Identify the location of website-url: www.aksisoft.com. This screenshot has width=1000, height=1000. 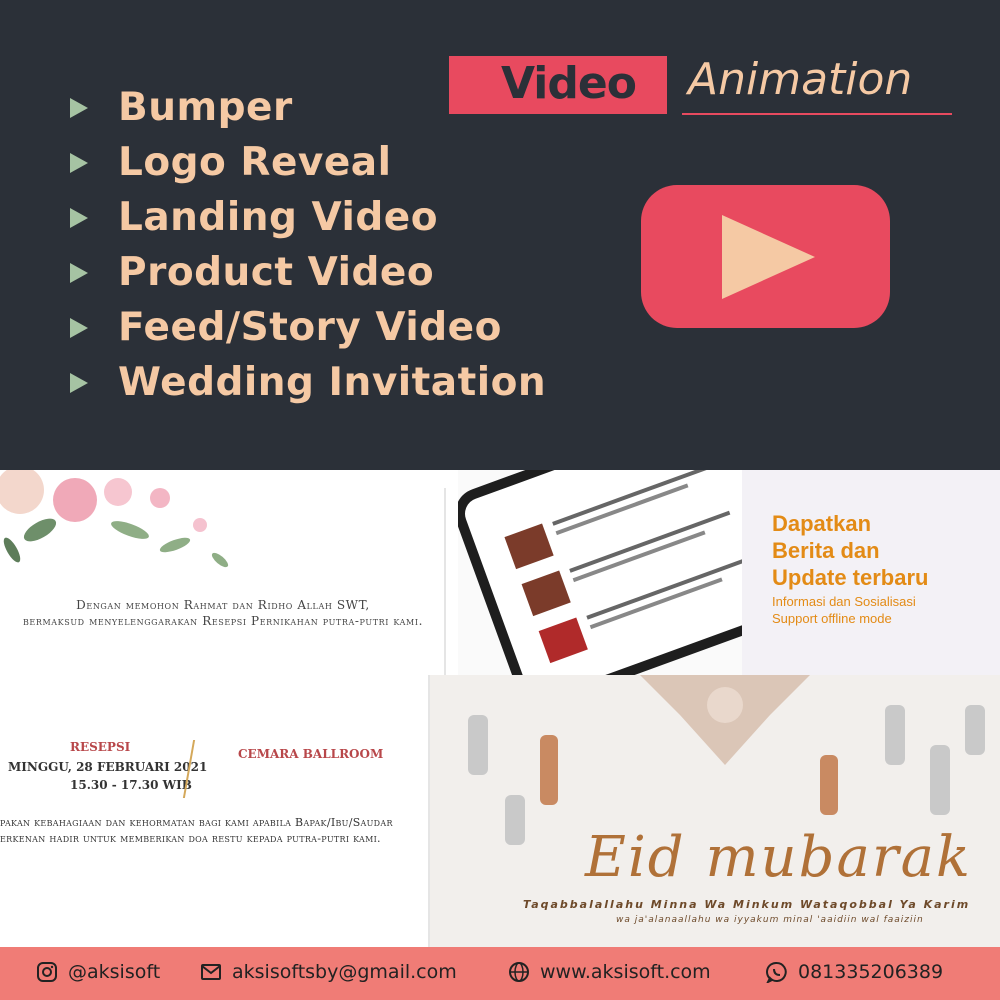
(625, 972).